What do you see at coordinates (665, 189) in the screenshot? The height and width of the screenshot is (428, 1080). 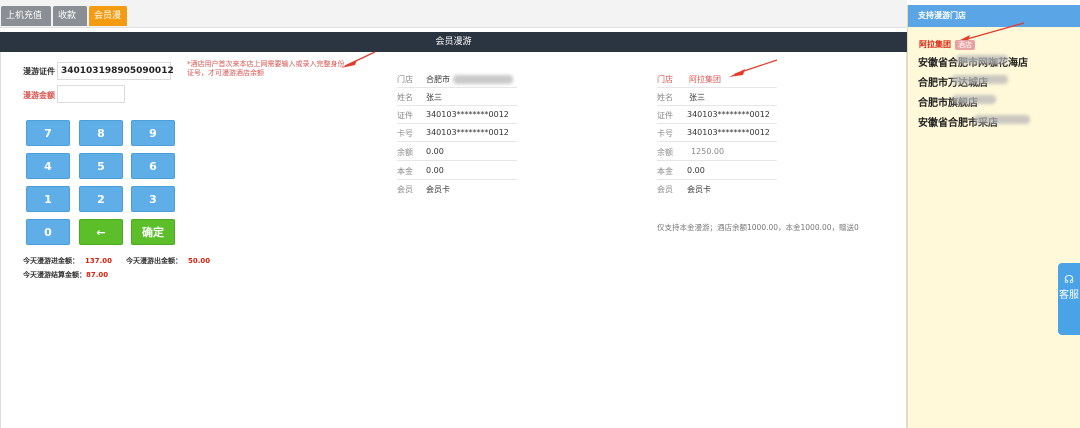 I see `right-member-label: 会员` at bounding box center [665, 189].